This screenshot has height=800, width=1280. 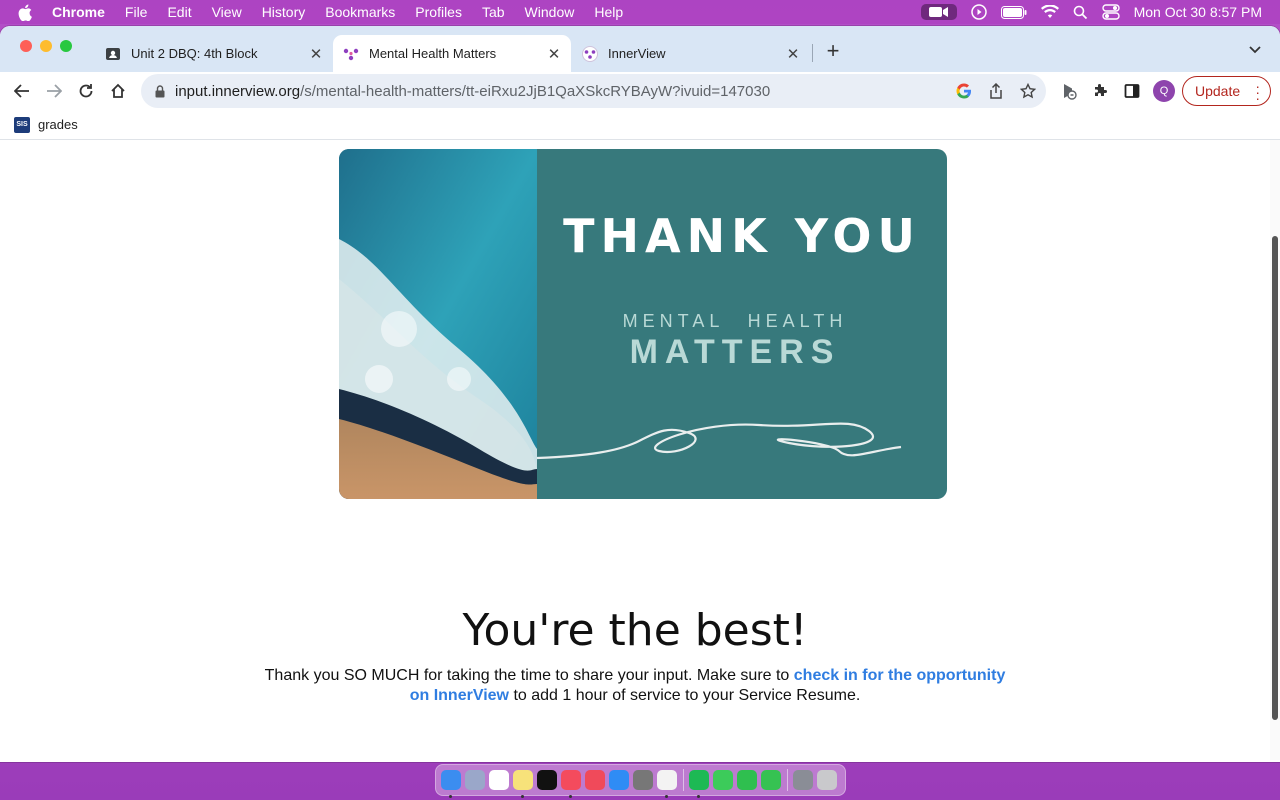 What do you see at coordinates (735, 321) in the screenshot?
I see `mental-health-text: MENTAL HEALTH` at bounding box center [735, 321].